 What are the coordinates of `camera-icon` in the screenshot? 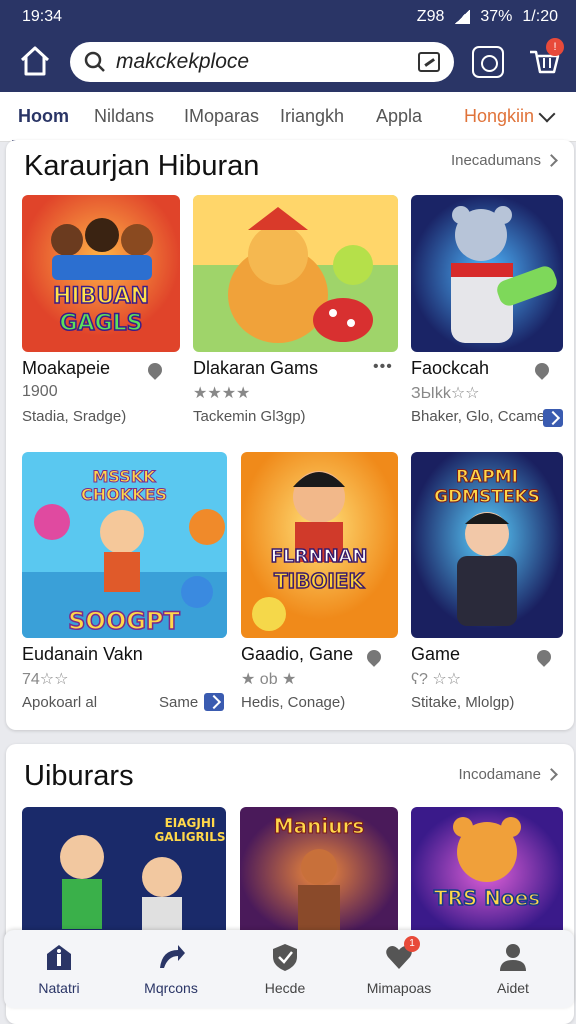 It's located at (488, 62).